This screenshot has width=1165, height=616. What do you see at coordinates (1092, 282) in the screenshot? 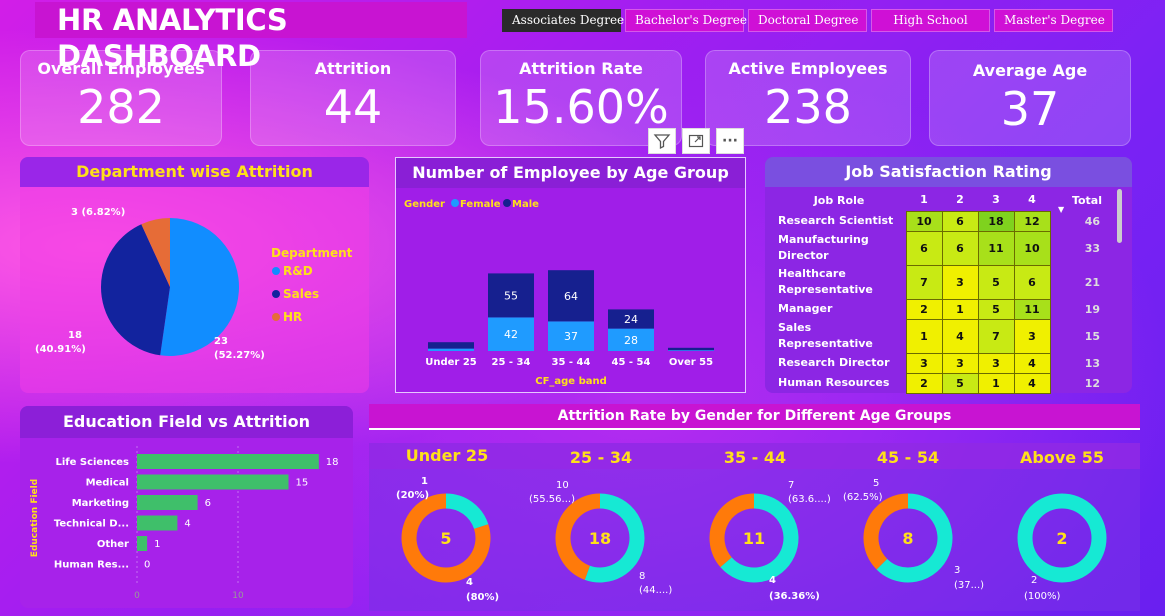
I see `total-cell: 21` at bounding box center [1092, 282].